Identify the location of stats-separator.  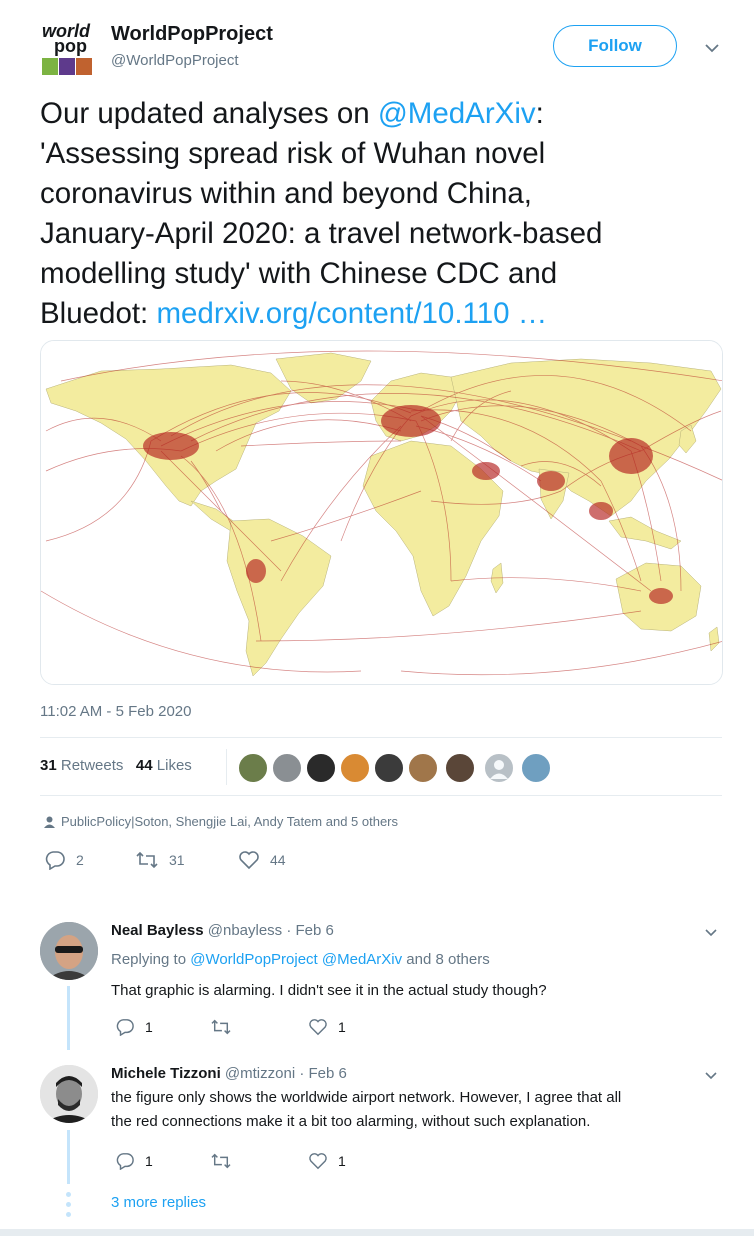
(226, 767).